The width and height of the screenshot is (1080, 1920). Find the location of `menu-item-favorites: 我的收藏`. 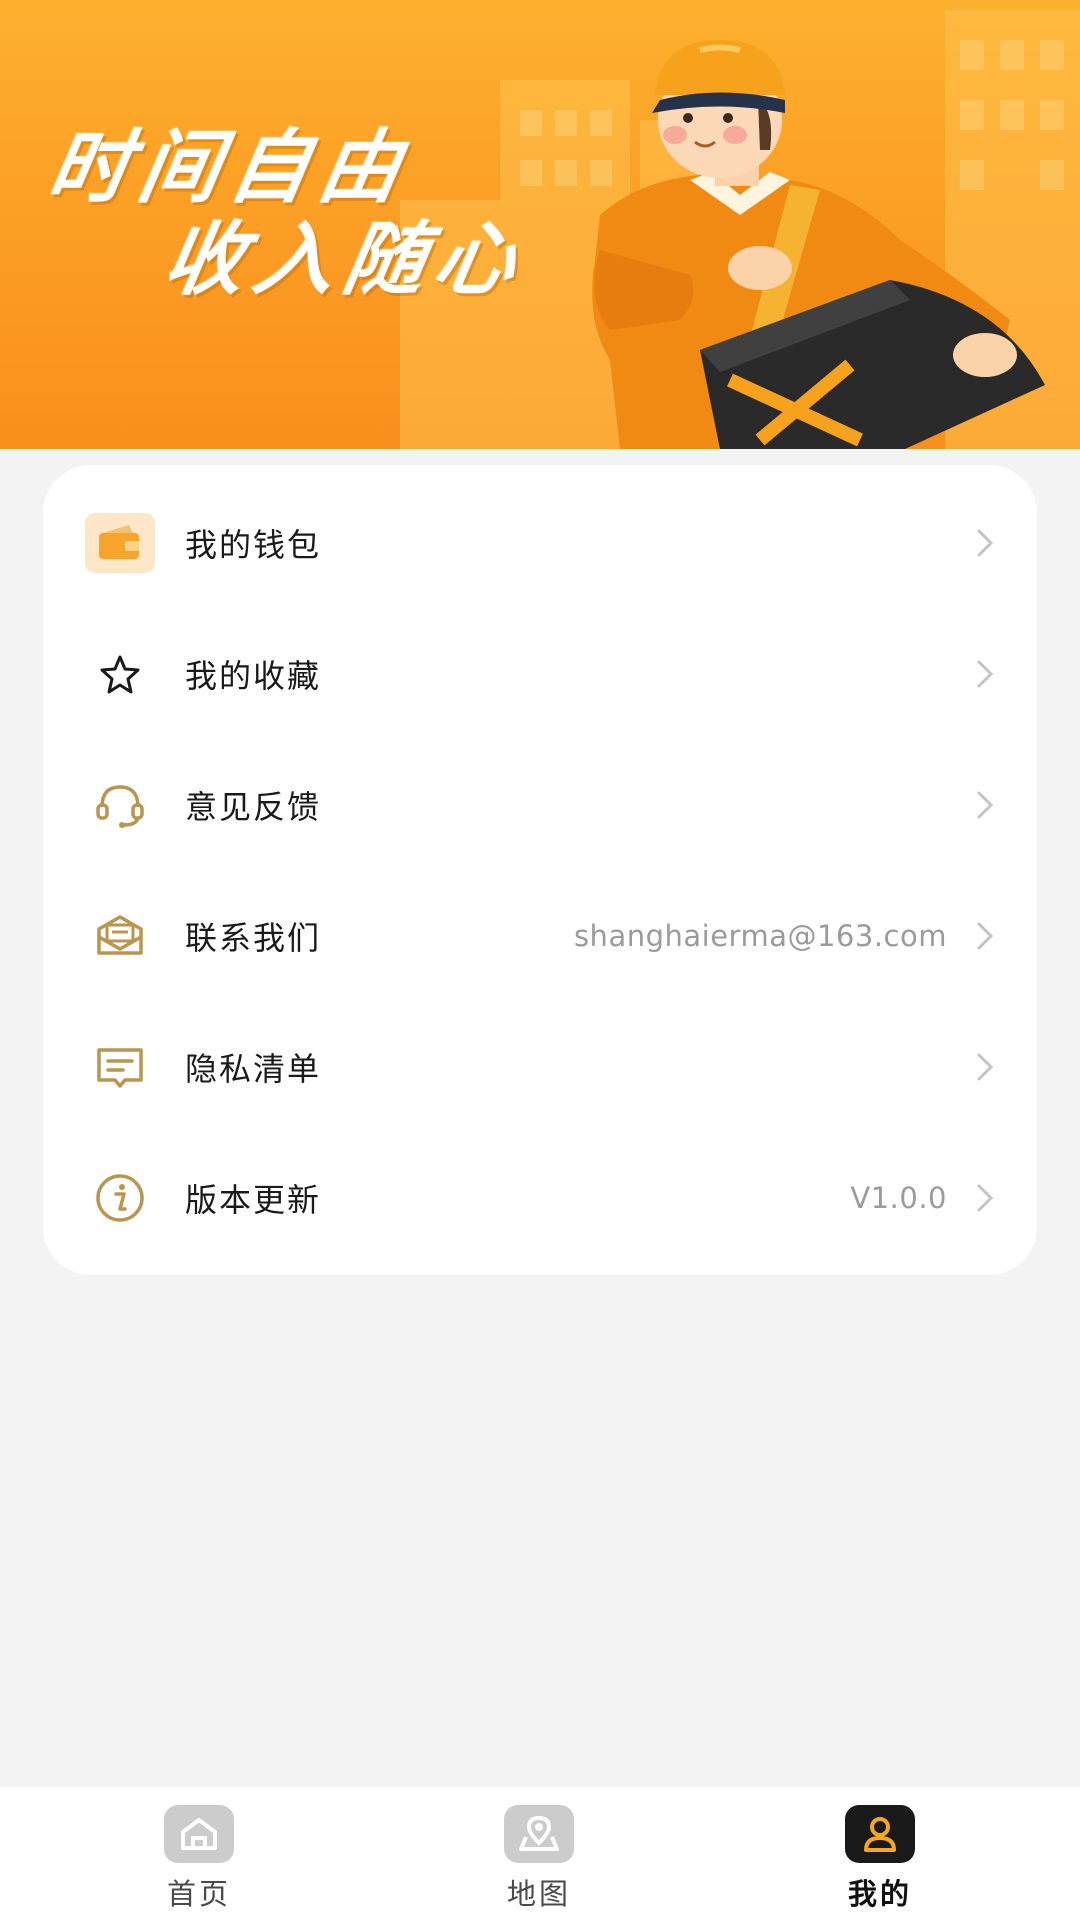

menu-item-favorites: 我的收藏 is located at coordinates (540, 673).